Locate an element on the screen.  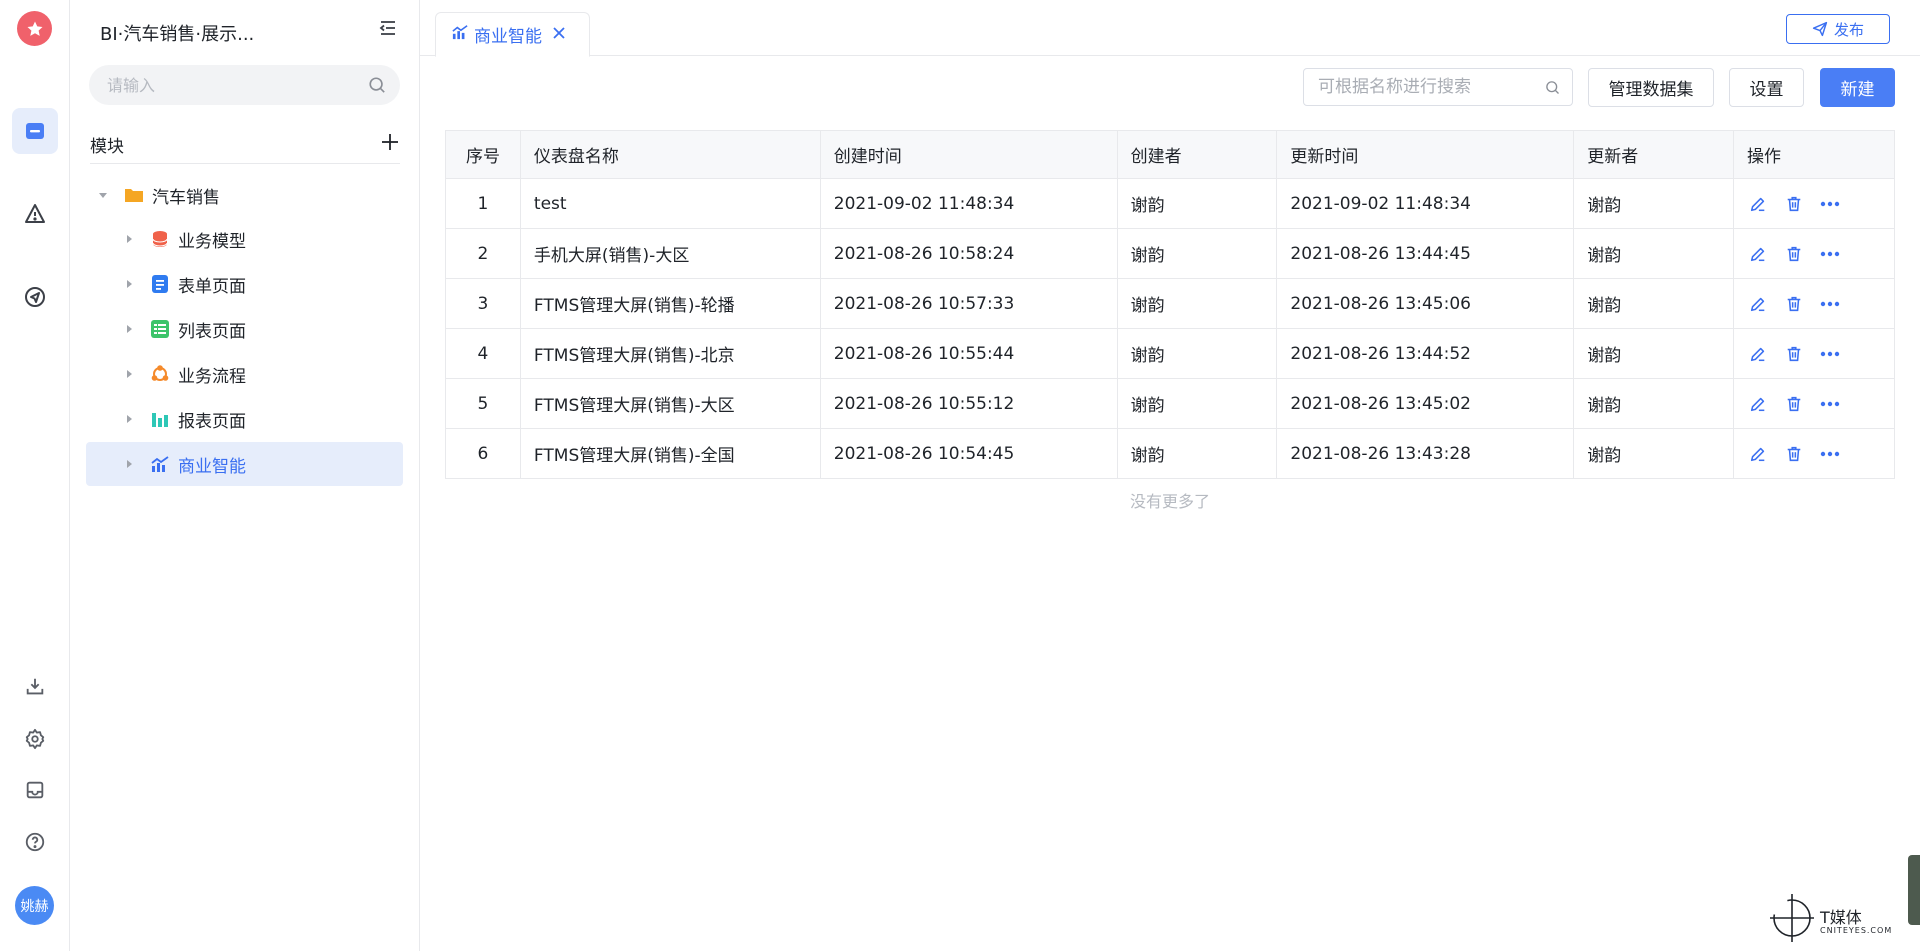
module-label: 模块 is located at coordinates (107, 147).